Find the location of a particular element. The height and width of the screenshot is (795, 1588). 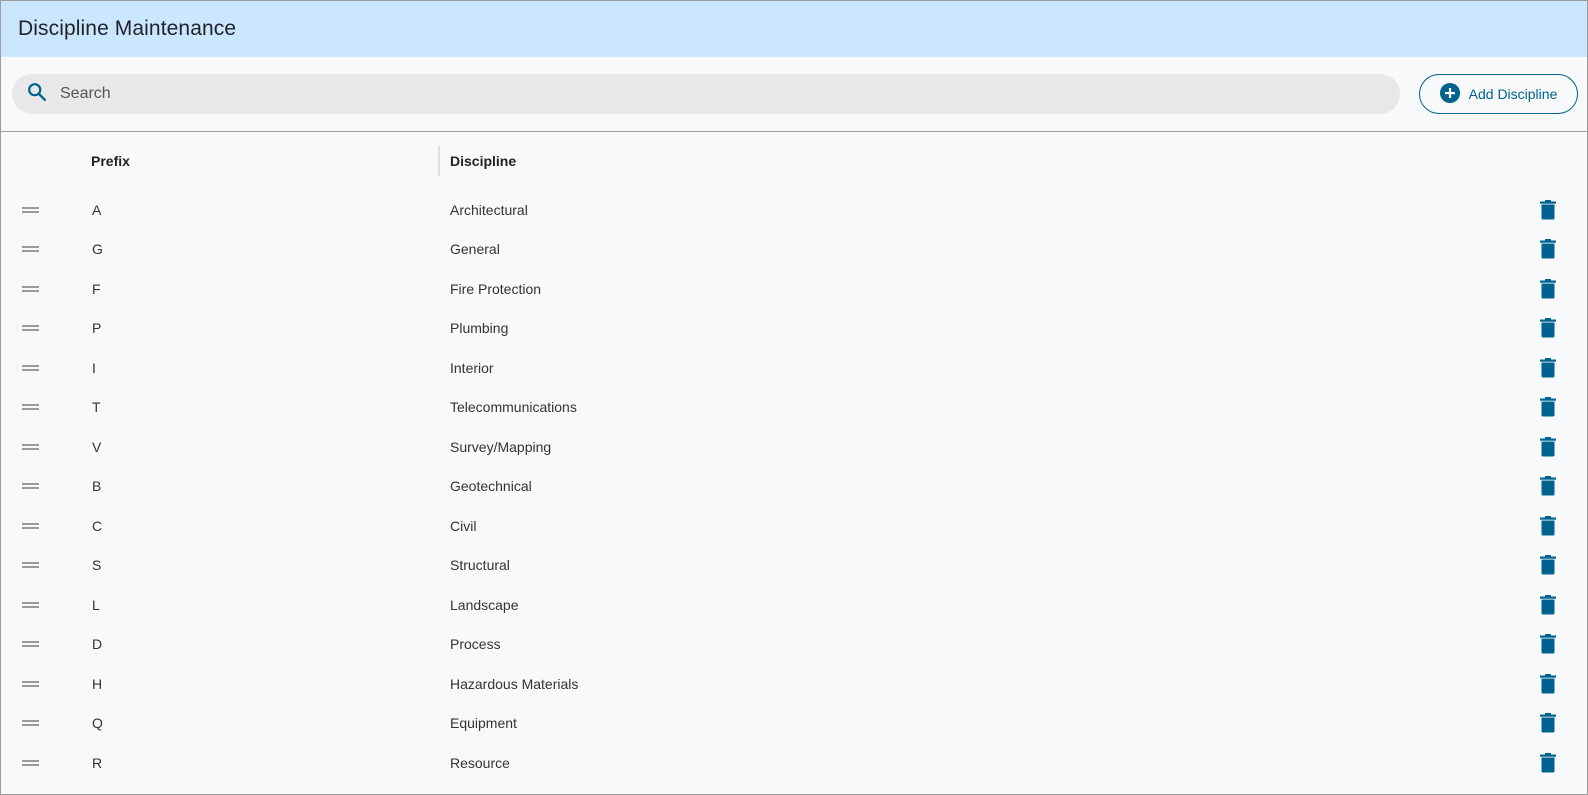

search-input is located at coordinates (730, 94).